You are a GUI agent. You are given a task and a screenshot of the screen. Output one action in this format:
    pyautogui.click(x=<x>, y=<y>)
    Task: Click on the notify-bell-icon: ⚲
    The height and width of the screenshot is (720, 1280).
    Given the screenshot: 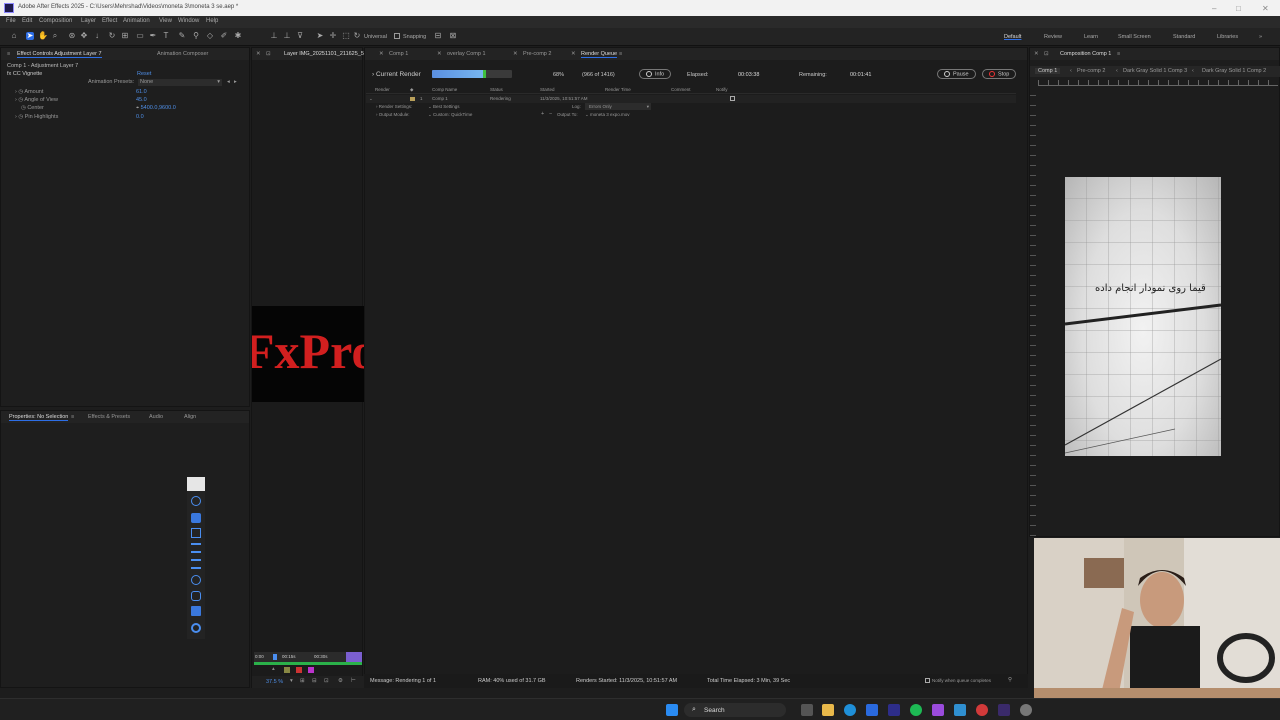 What is the action you would take?
    pyautogui.click(x=1010, y=680)
    